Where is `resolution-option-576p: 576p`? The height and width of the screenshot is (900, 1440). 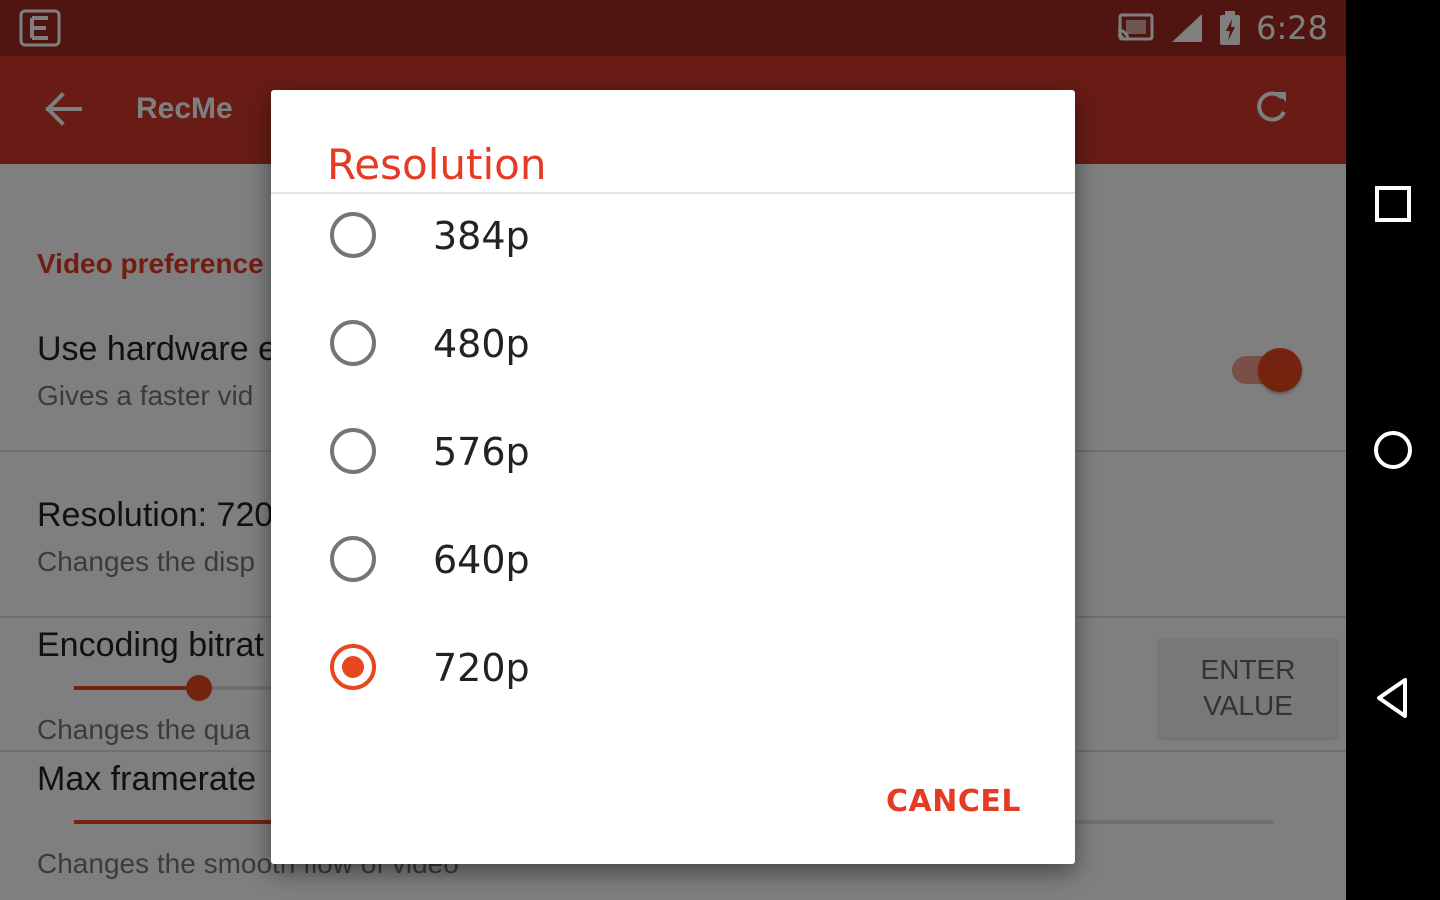 resolution-option-576p: 576p is located at coordinates (673, 452).